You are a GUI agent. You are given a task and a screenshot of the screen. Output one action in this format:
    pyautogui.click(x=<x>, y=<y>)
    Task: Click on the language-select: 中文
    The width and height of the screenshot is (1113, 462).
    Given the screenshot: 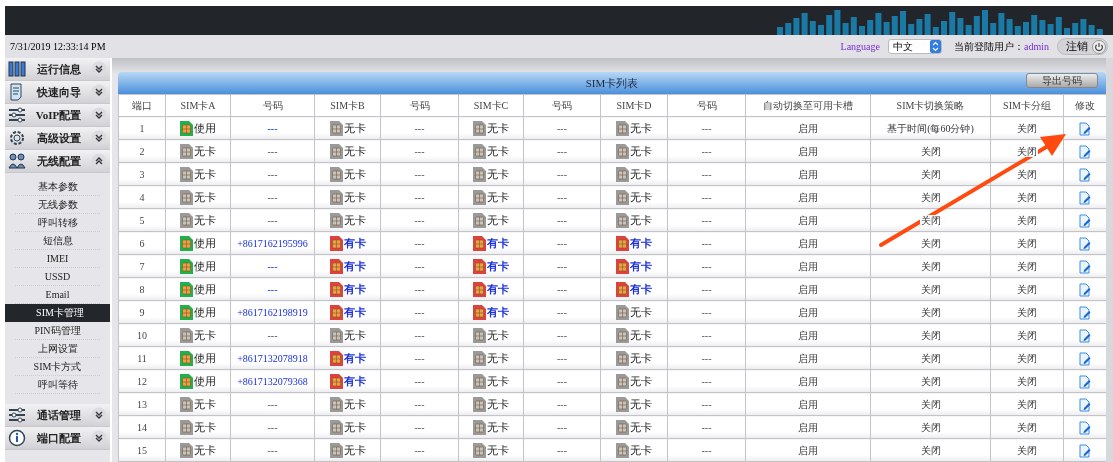 What is the action you would take?
    pyautogui.click(x=915, y=46)
    